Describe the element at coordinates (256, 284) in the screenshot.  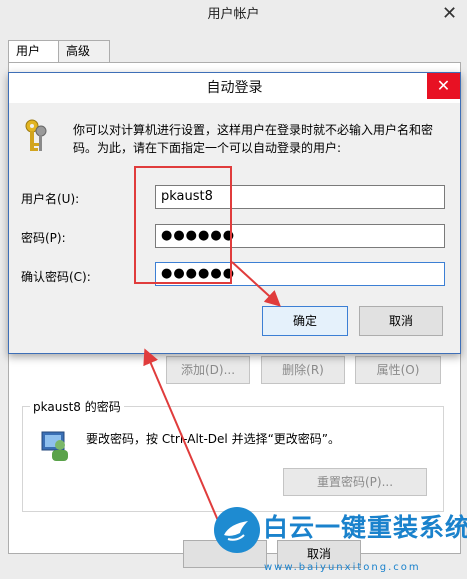
I see `arrow-to-ok-button` at that location.